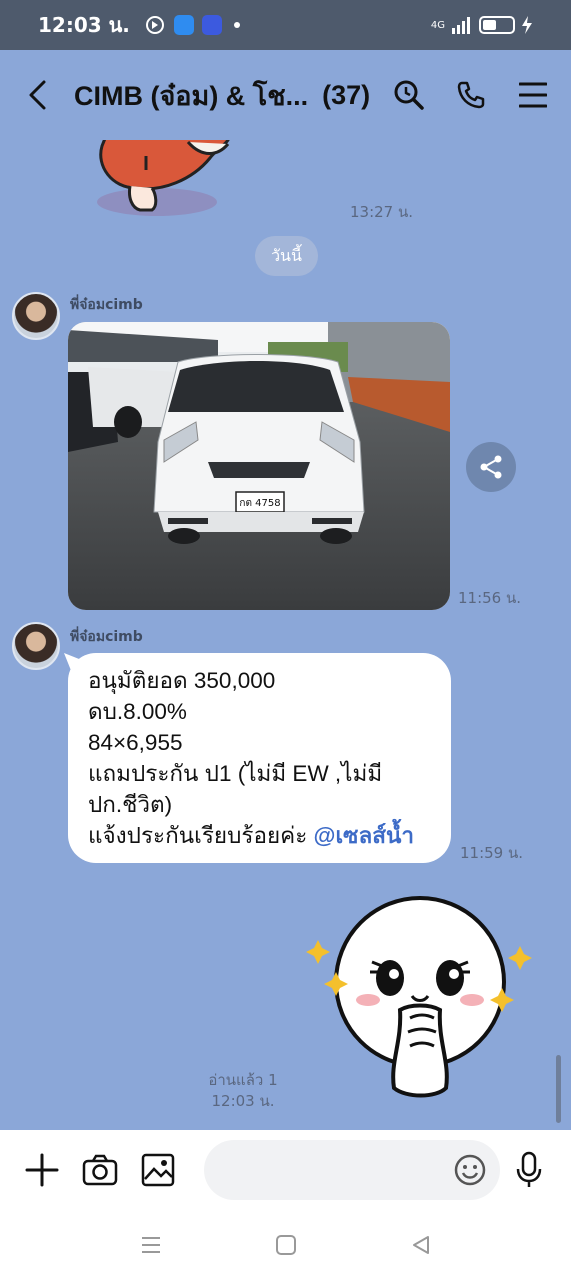 Image resolution: width=571 pixels, height=1280 pixels. I want to click on scrollbar, so click(558, 1089).